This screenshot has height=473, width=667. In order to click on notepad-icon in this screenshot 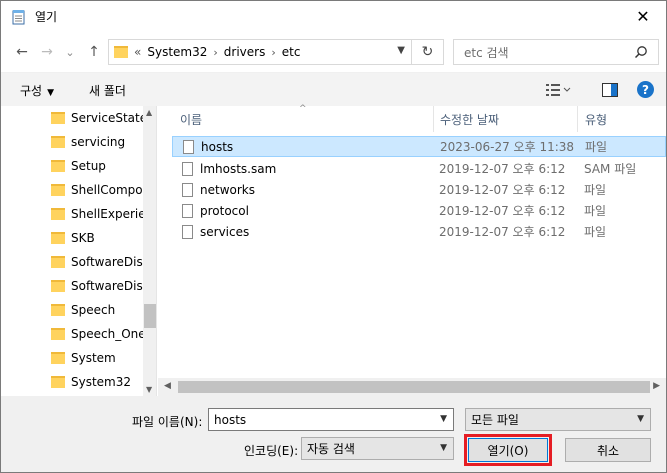, I will do `click(19, 17)`.